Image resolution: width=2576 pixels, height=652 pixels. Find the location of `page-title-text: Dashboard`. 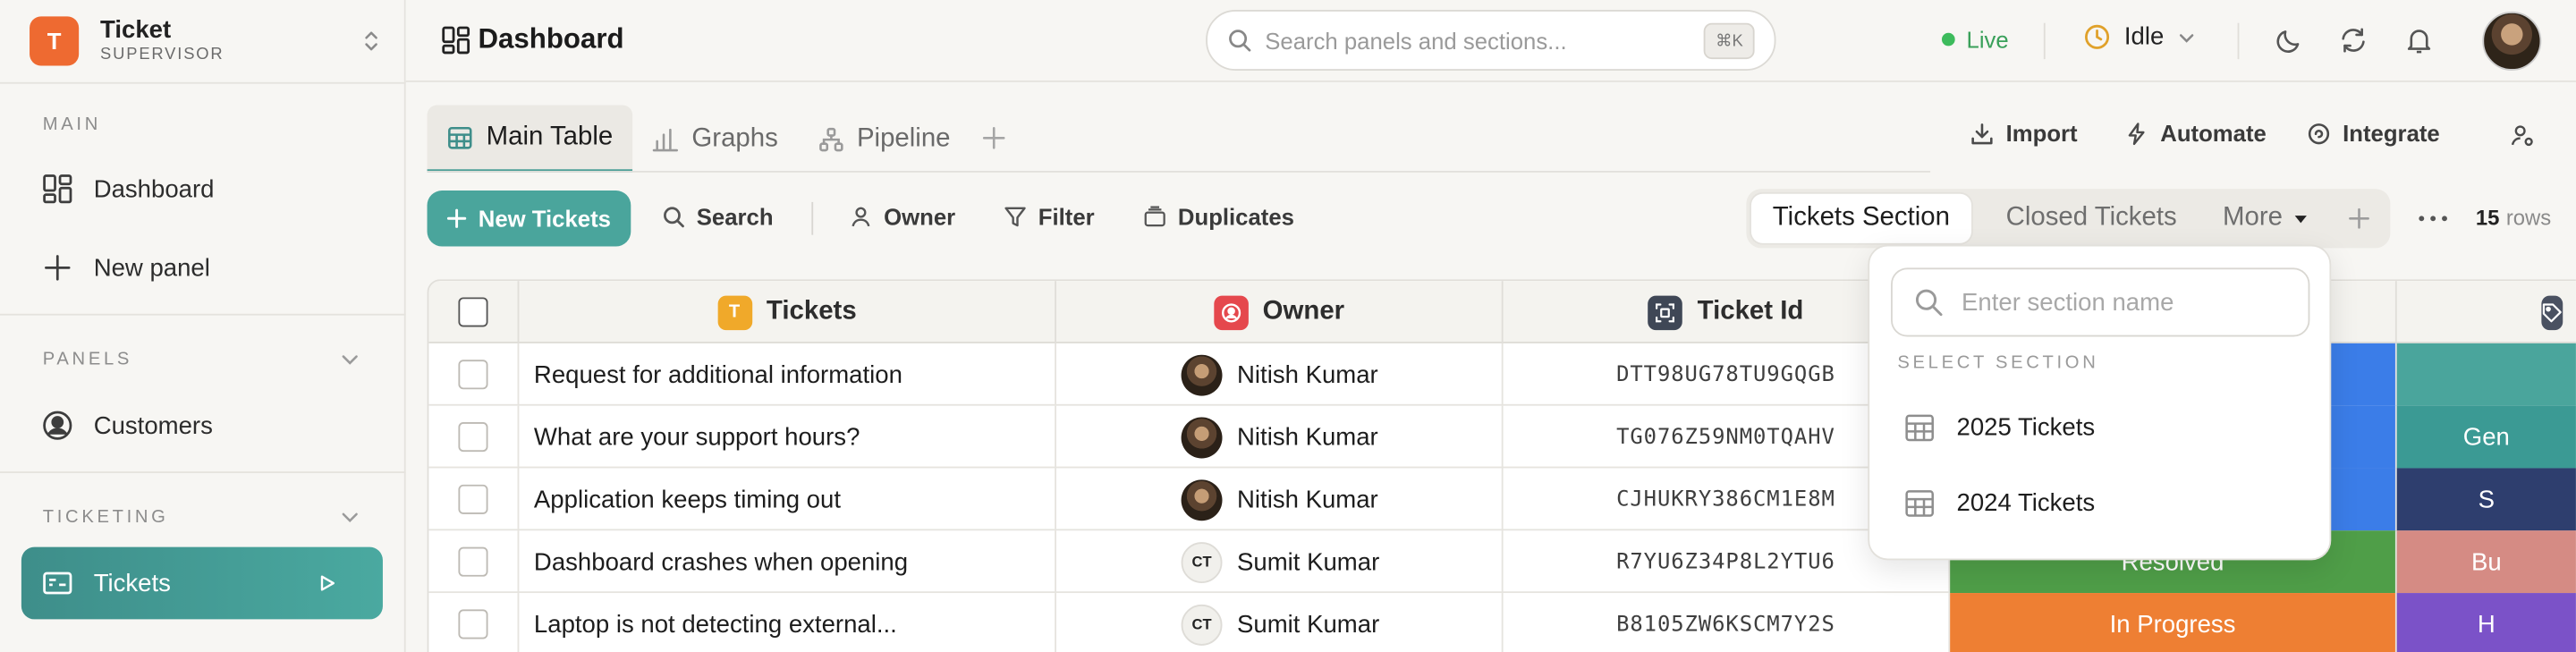

page-title-text: Dashboard is located at coordinates (551, 38).